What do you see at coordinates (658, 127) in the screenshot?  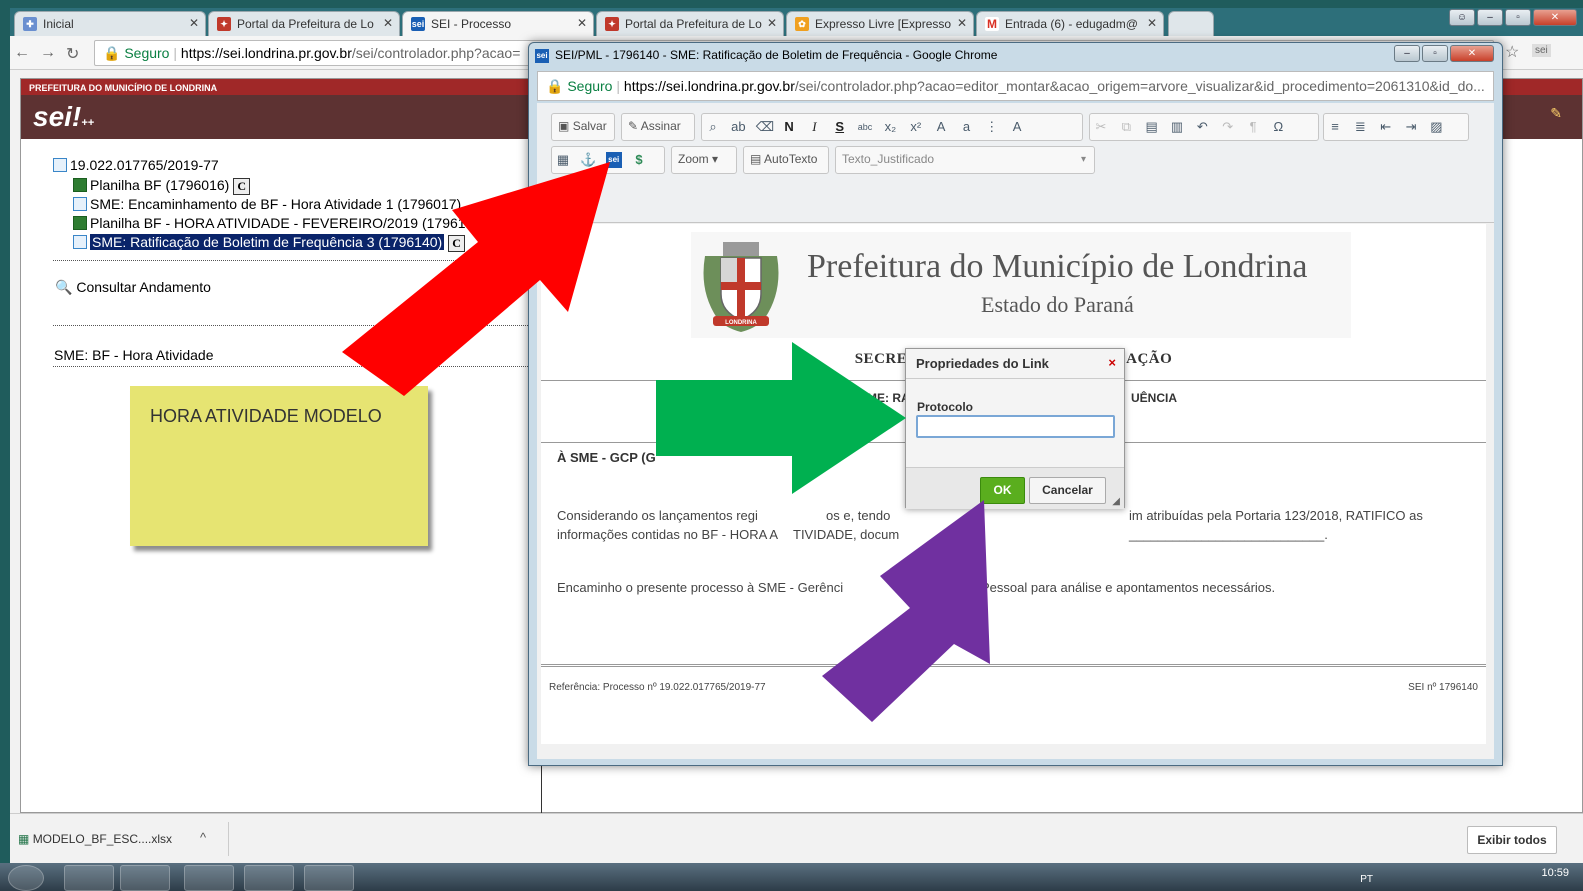 I see `sign-button: ✎ Assinar` at bounding box center [658, 127].